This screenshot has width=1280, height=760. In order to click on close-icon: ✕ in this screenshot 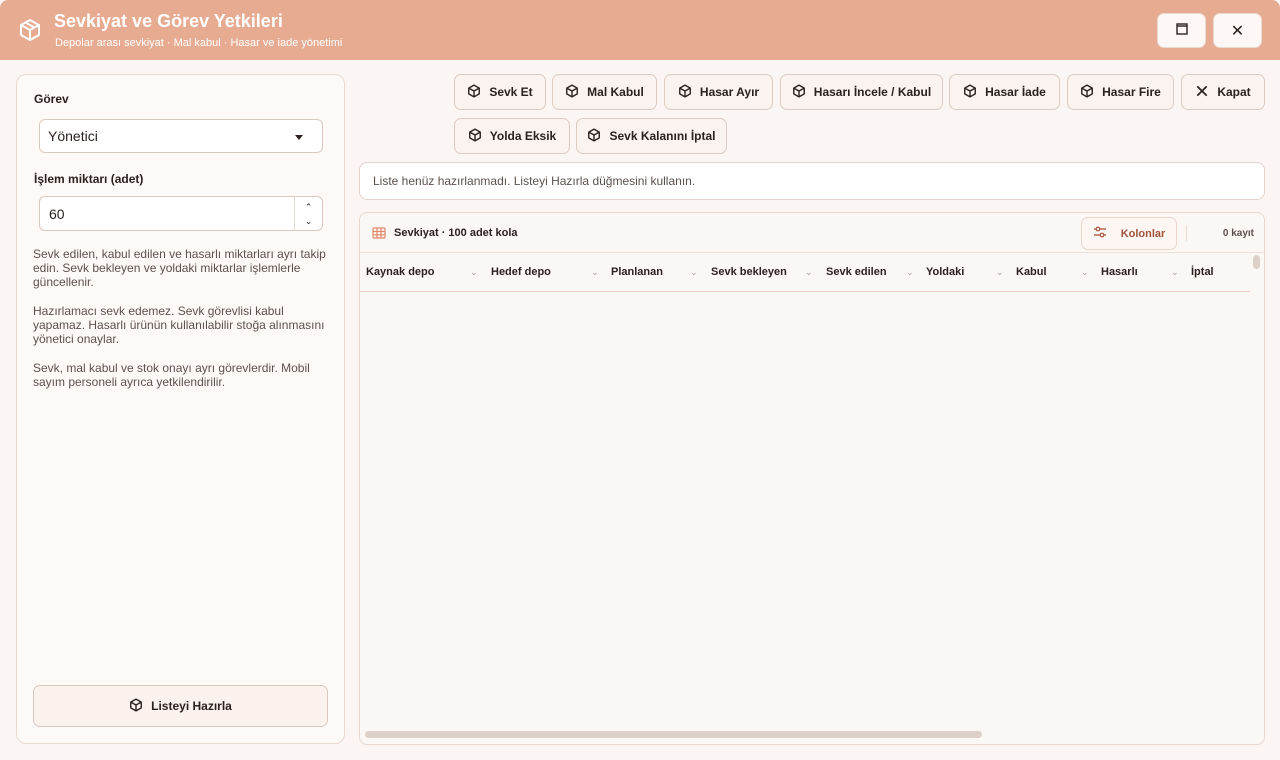, I will do `click(1237, 31)`.